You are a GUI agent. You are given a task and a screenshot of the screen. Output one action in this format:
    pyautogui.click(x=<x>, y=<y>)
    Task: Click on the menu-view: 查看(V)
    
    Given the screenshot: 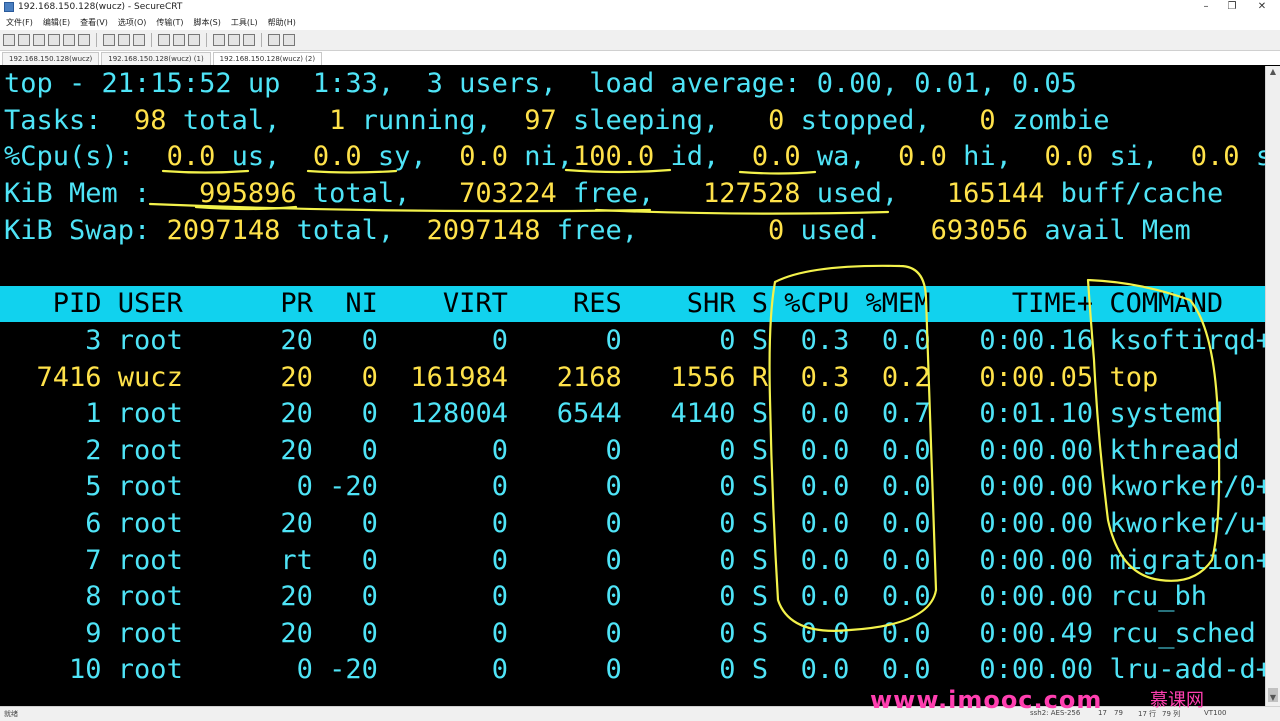 What is the action you would take?
    pyautogui.click(x=94, y=22)
    